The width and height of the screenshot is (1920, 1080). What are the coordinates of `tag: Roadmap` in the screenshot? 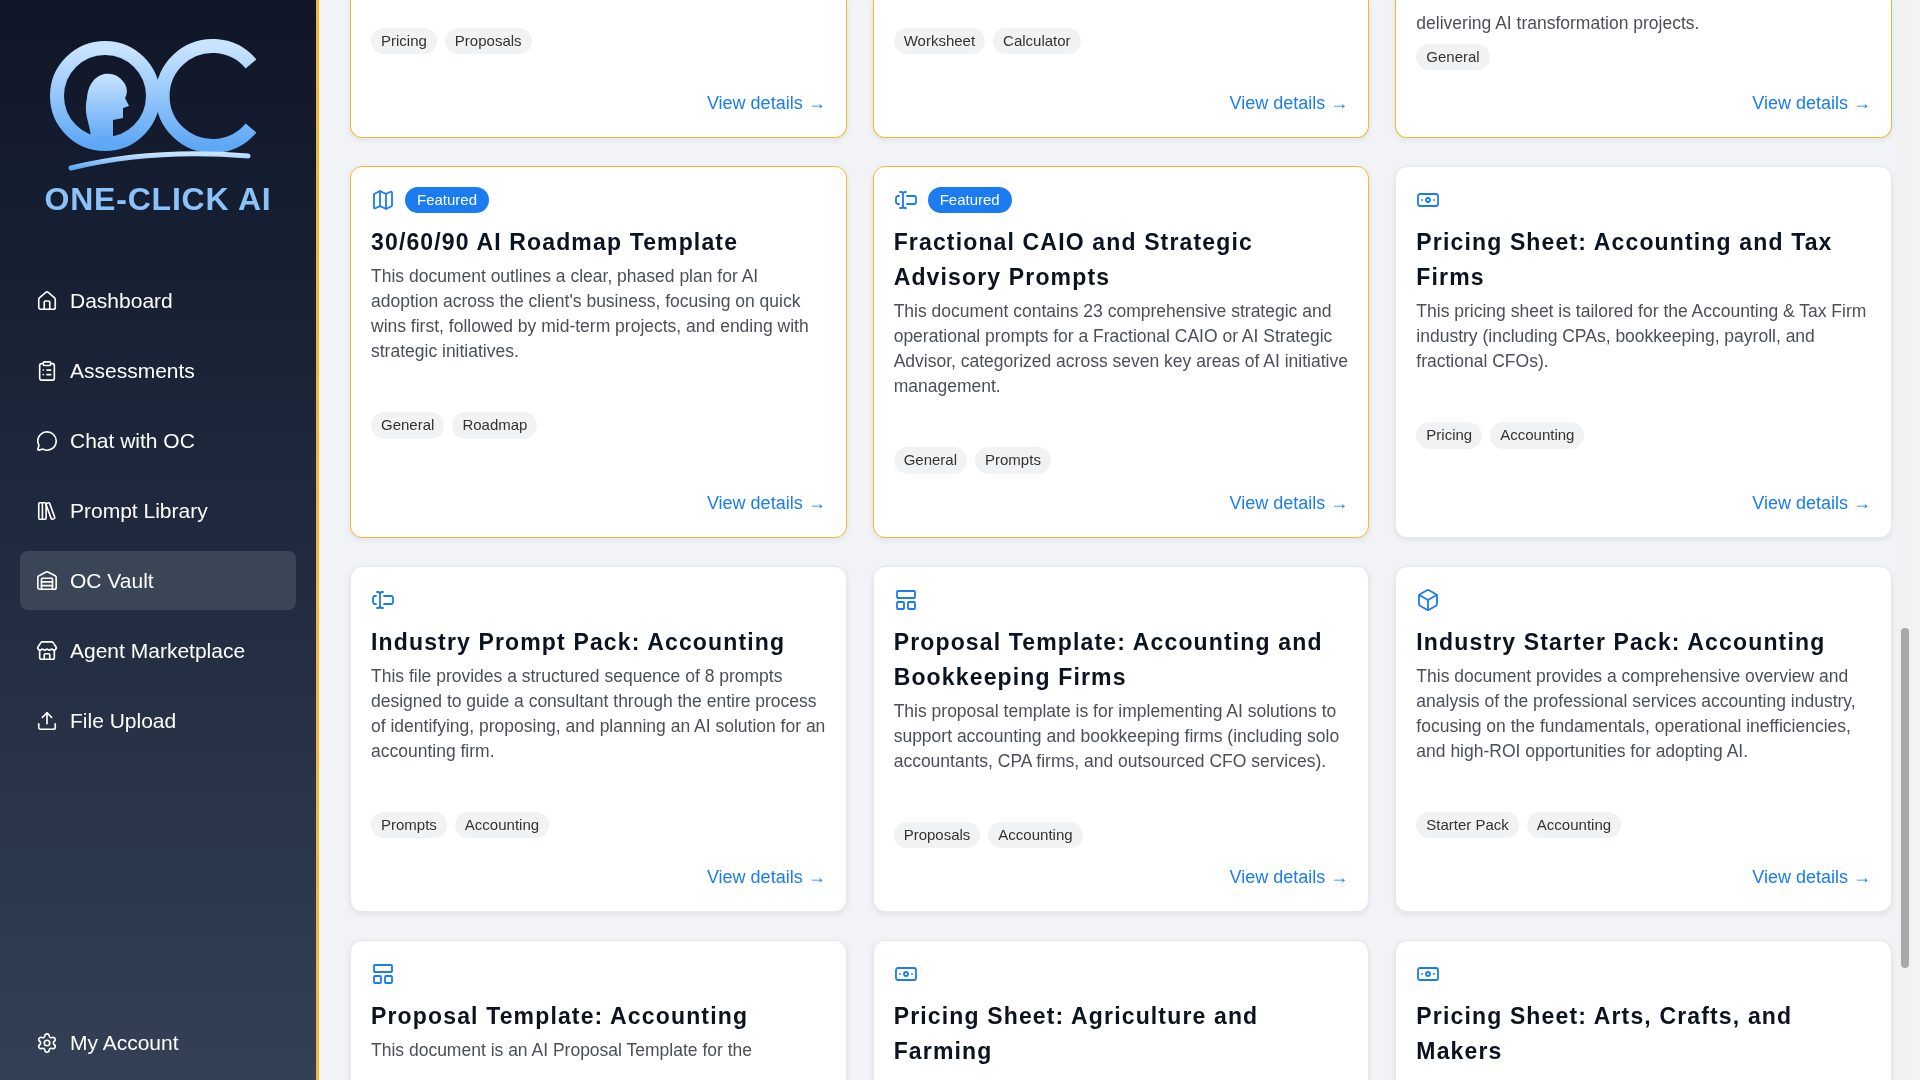 It's located at (495, 425).